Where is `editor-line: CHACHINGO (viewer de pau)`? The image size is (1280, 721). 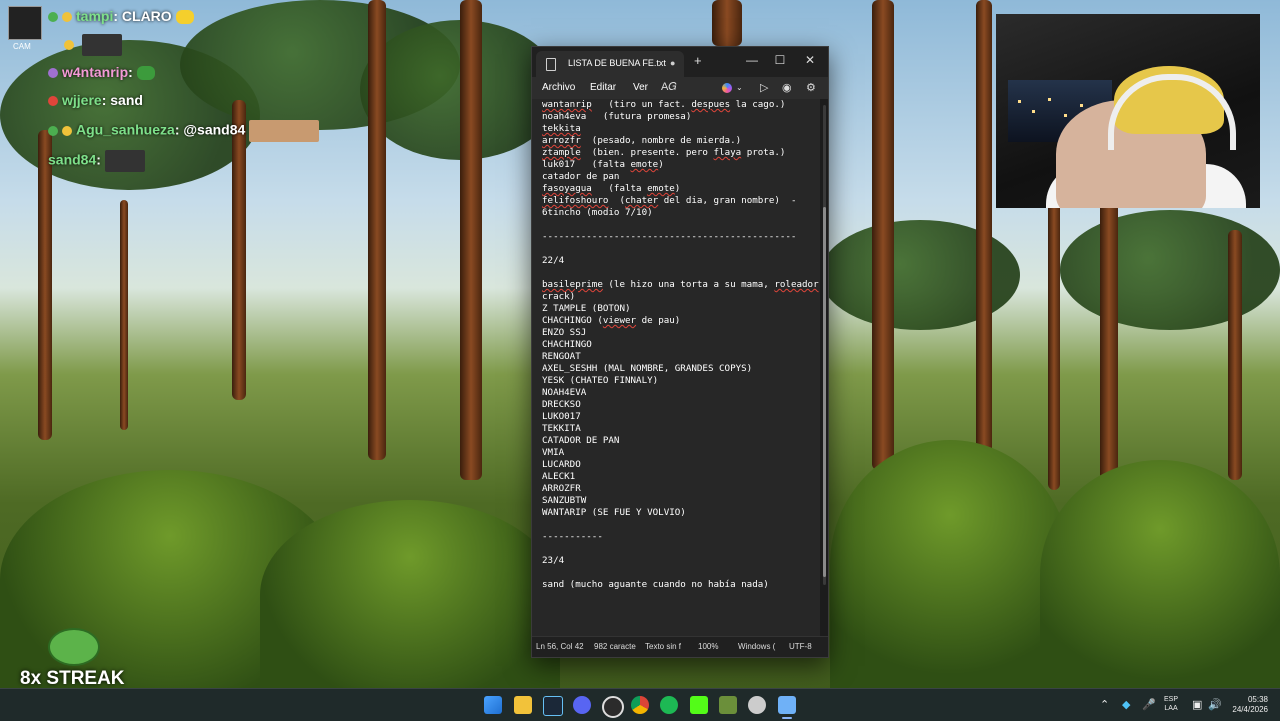
editor-line: CHACHINGO (viewer de pau) is located at coordinates (611, 320).